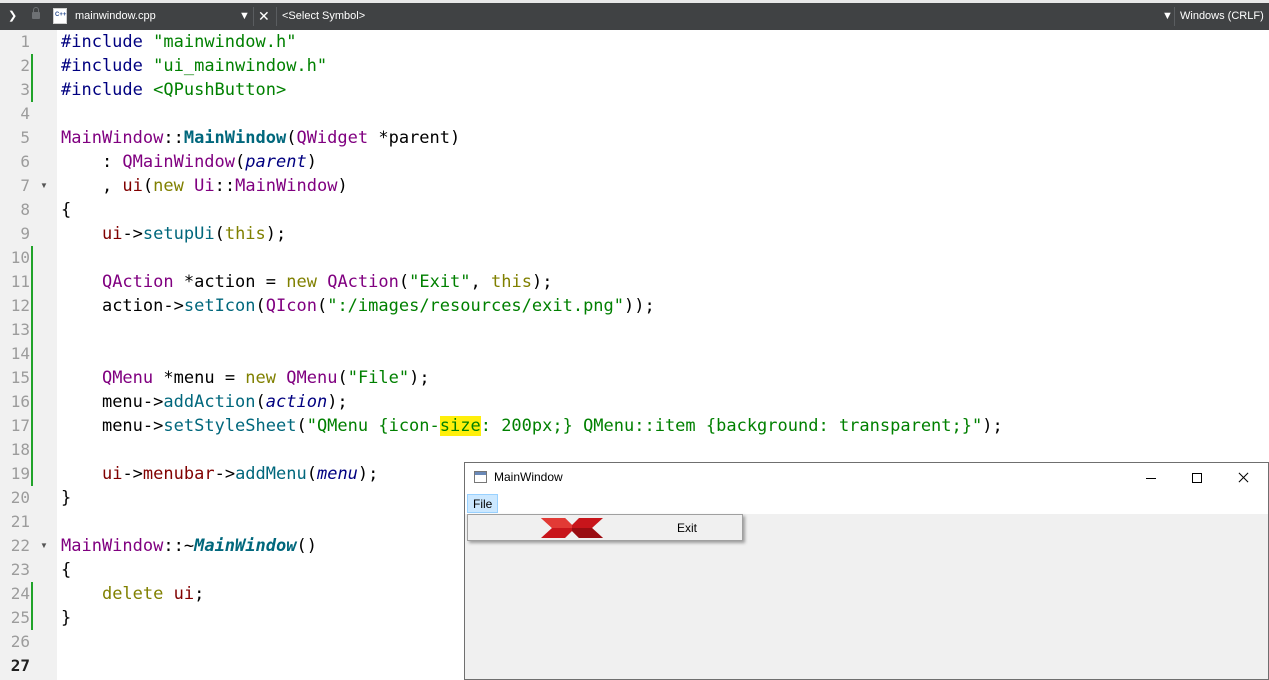 The image size is (1269, 680). I want to click on line-number: 18, so click(20, 449).